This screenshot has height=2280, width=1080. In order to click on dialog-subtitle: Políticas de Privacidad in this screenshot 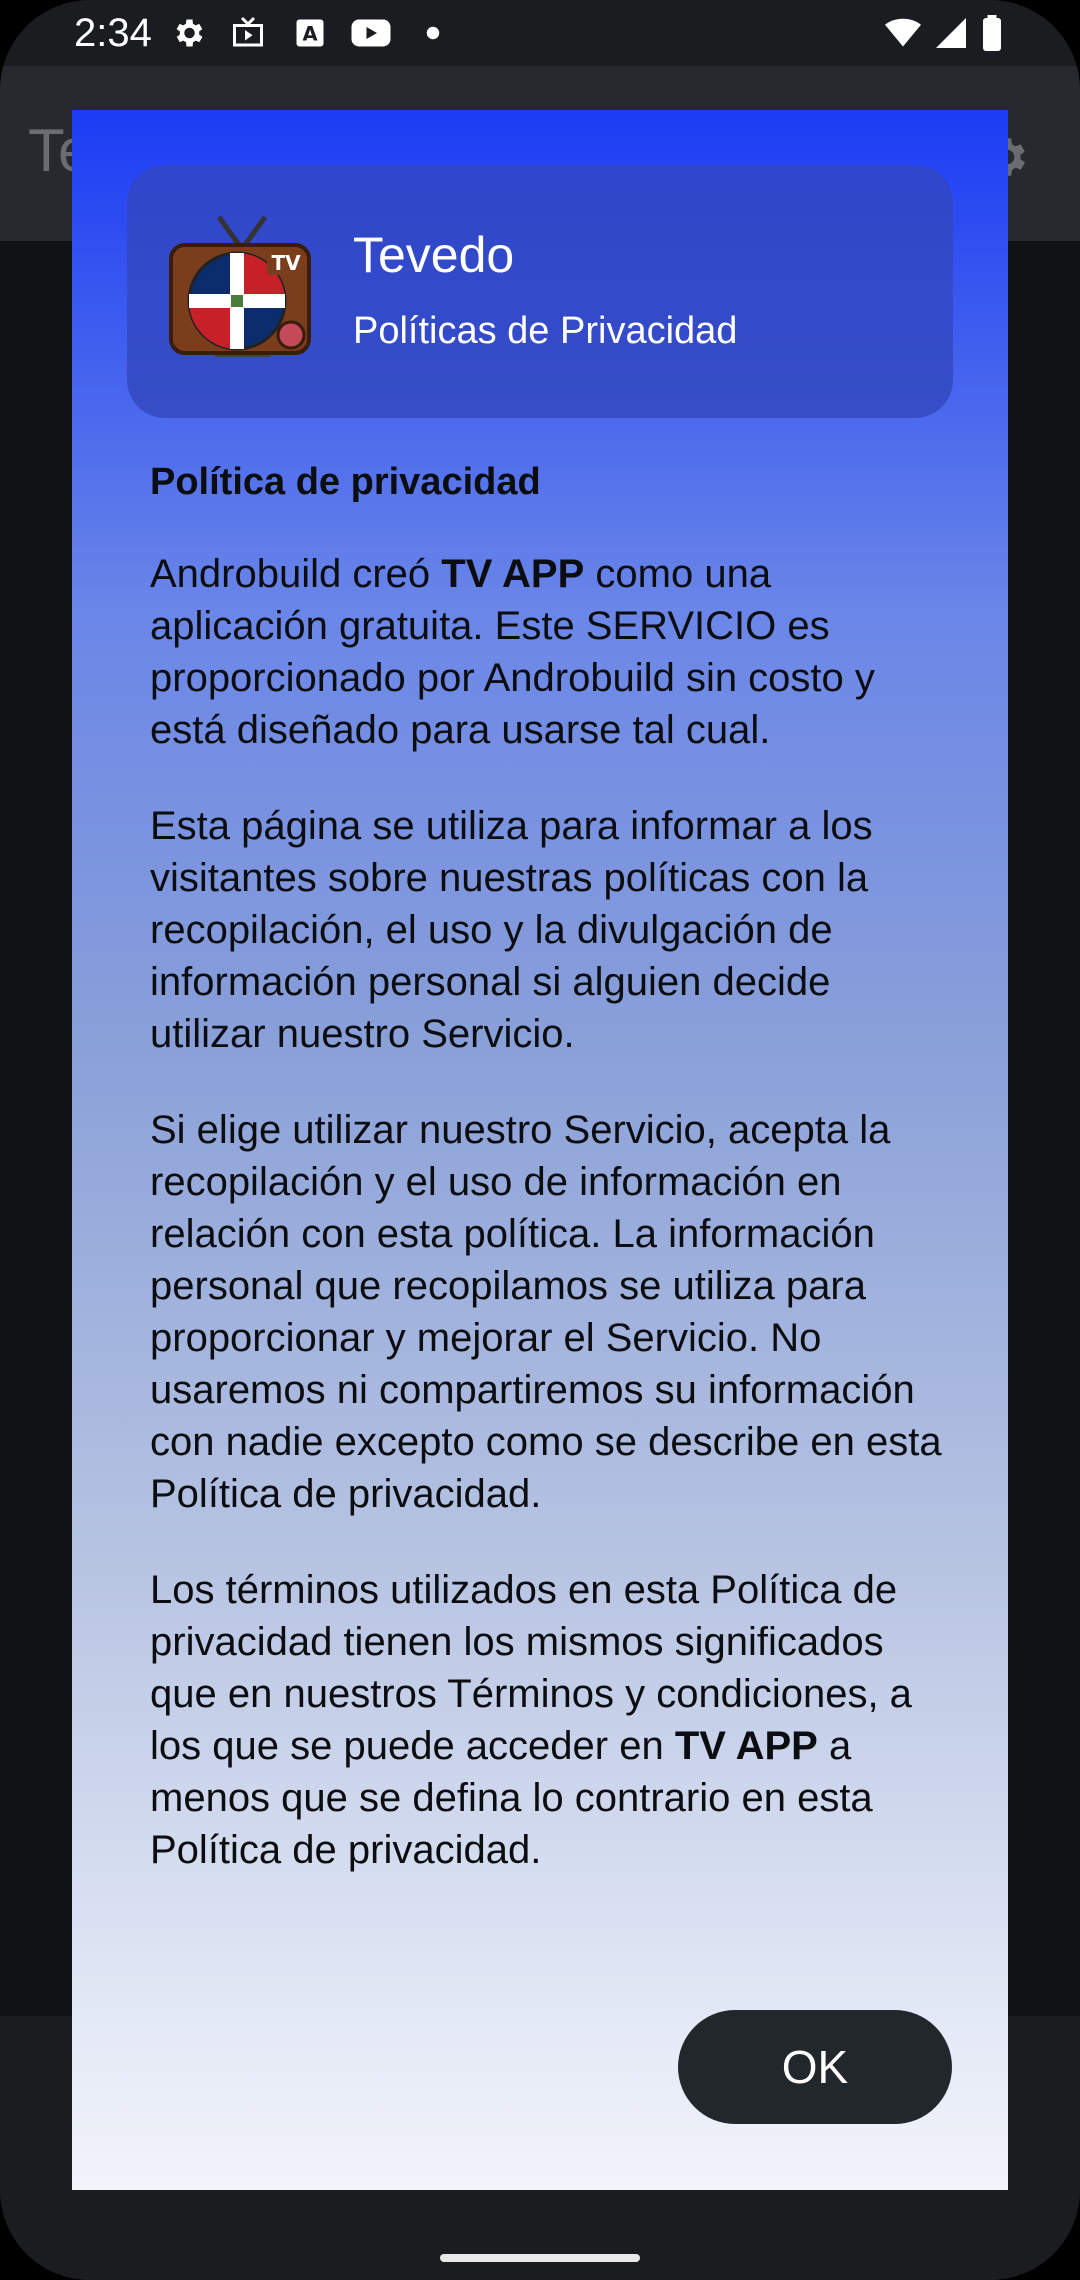, I will do `click(545, 331)`.